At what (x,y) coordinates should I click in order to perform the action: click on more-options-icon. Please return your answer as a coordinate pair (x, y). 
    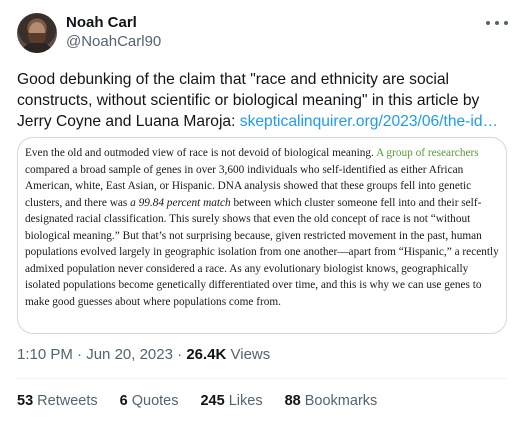
    Looking at the image, I should click on (497, 23).